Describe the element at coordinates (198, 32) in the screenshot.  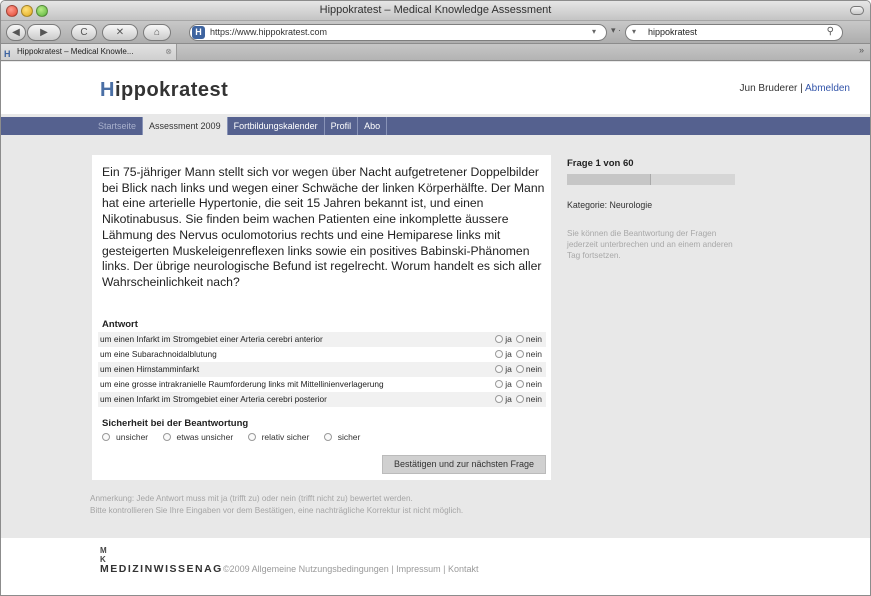
I see `site-favicon-icon: H` at that location.